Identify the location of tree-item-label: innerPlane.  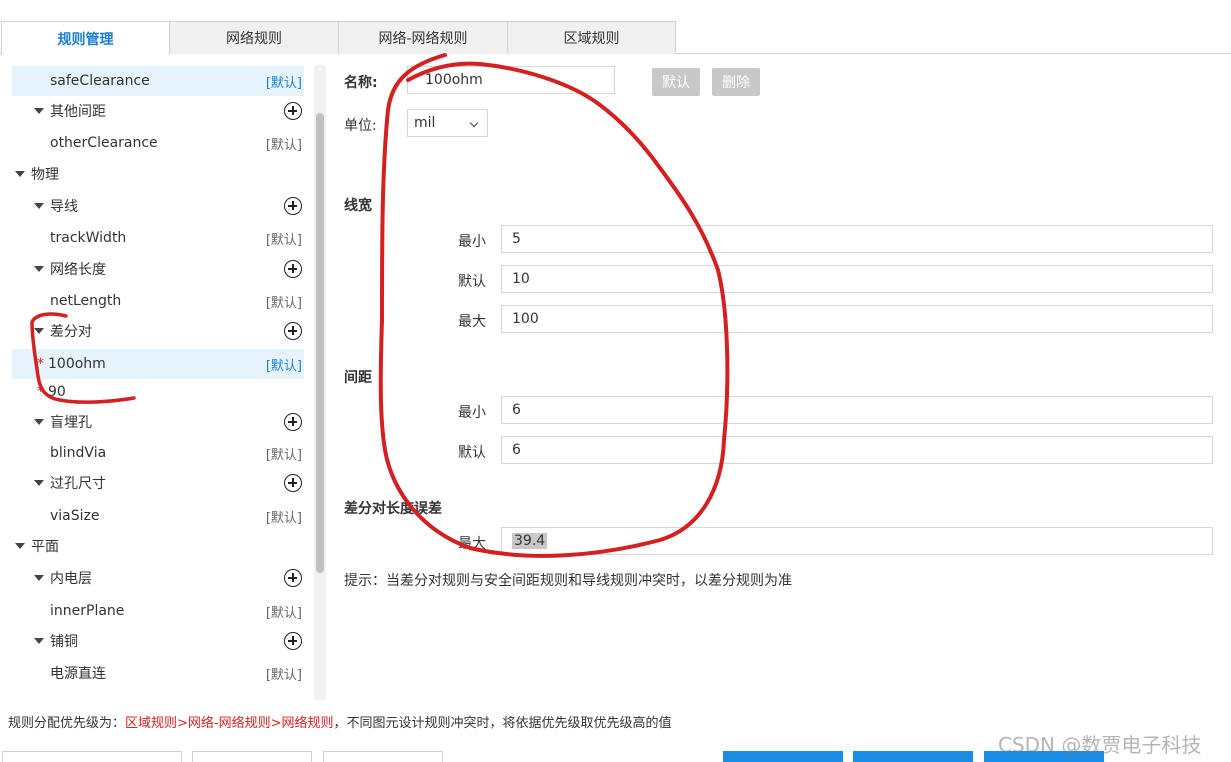
(87, 611).